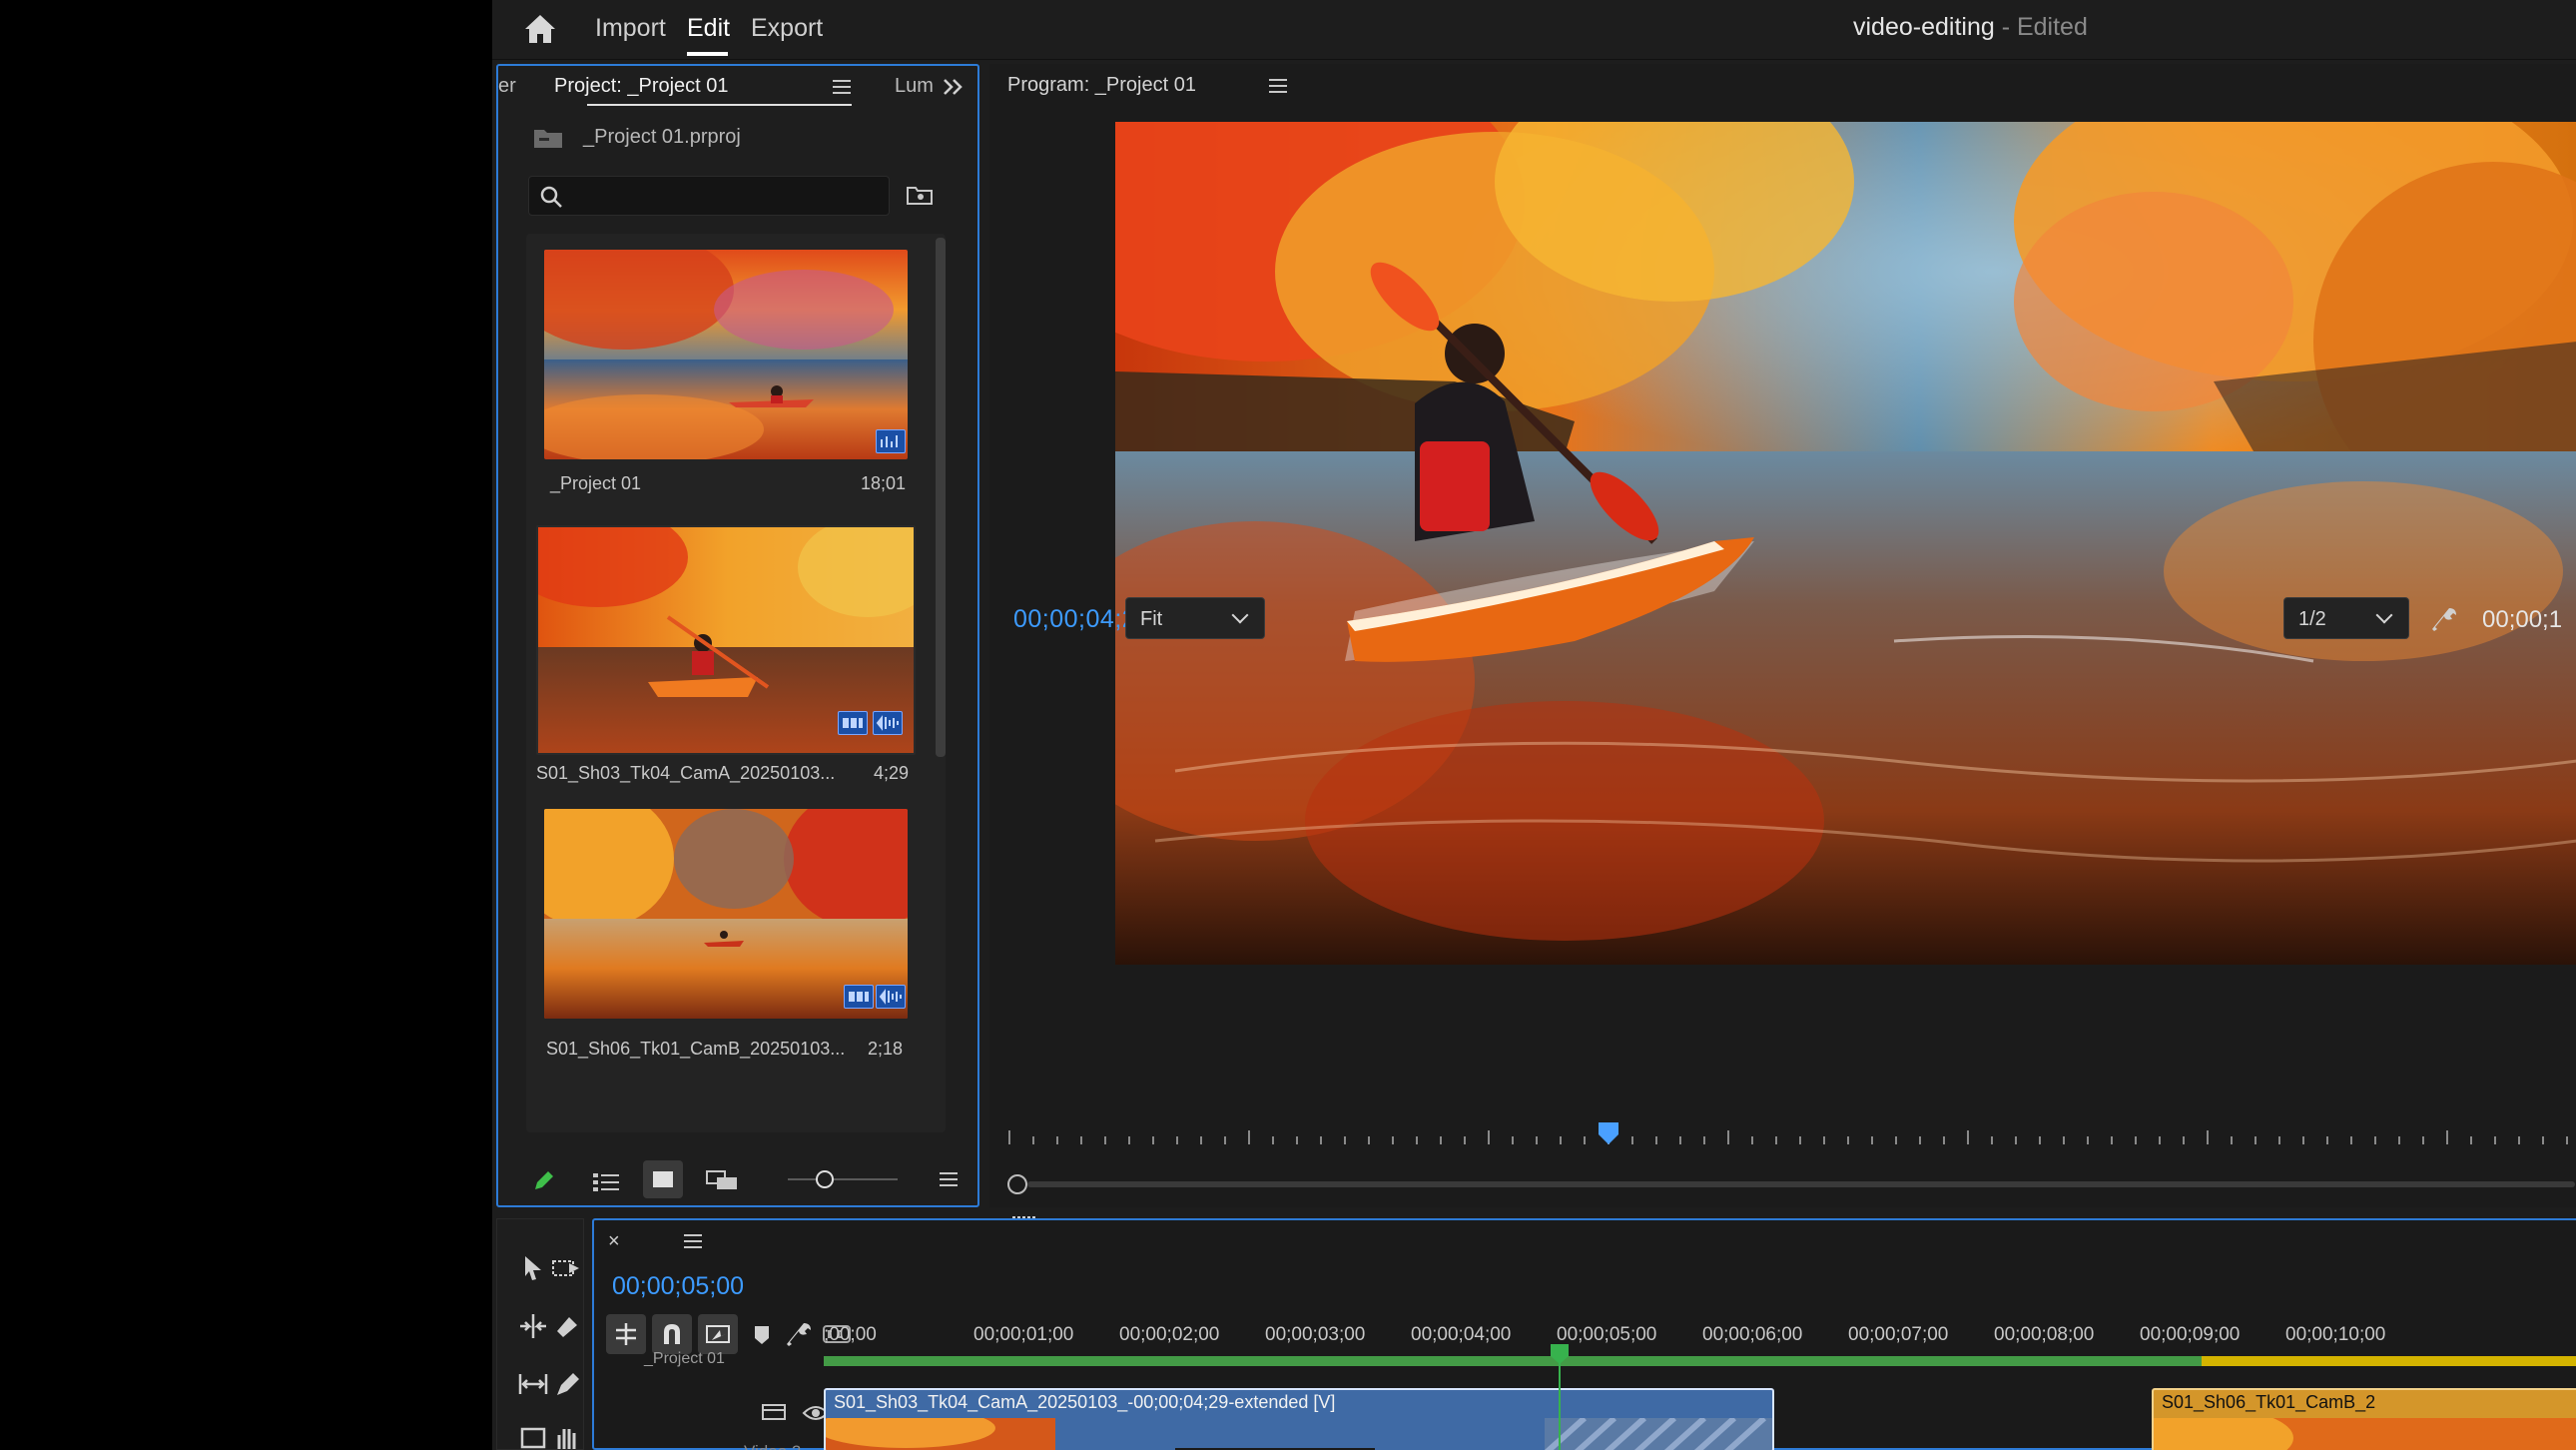 This screenshot has width=2576, height=1450. I want to click on clip-duration: 4;29, so click(892, 773).